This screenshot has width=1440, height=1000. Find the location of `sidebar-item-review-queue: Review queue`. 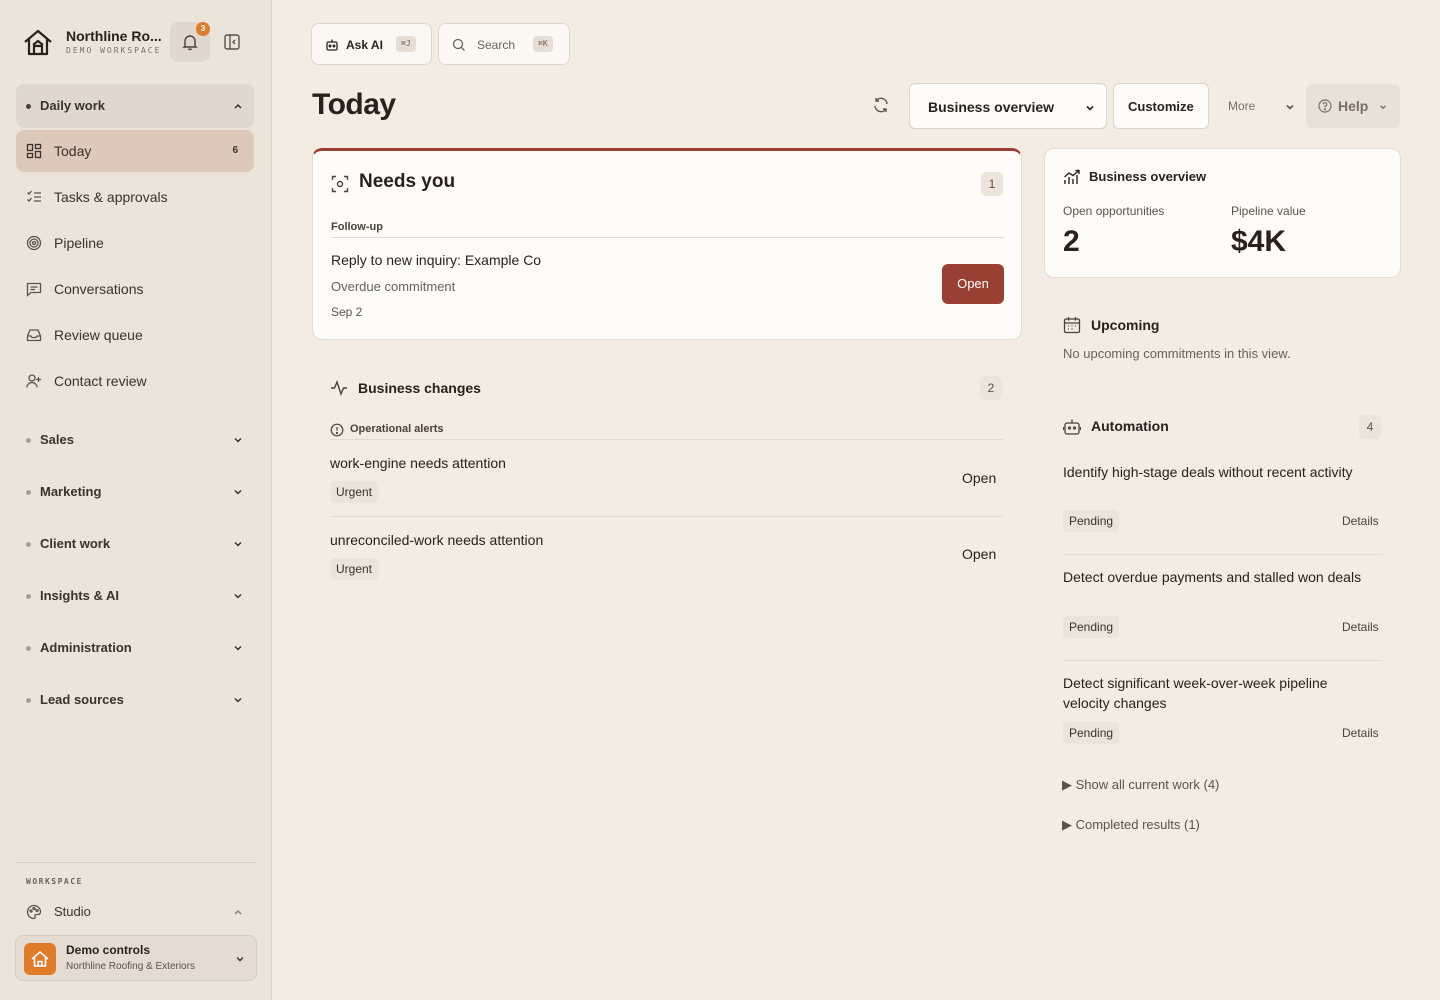

sidebar-item-review-queue: Review queue is located at coordinates (135, 335).